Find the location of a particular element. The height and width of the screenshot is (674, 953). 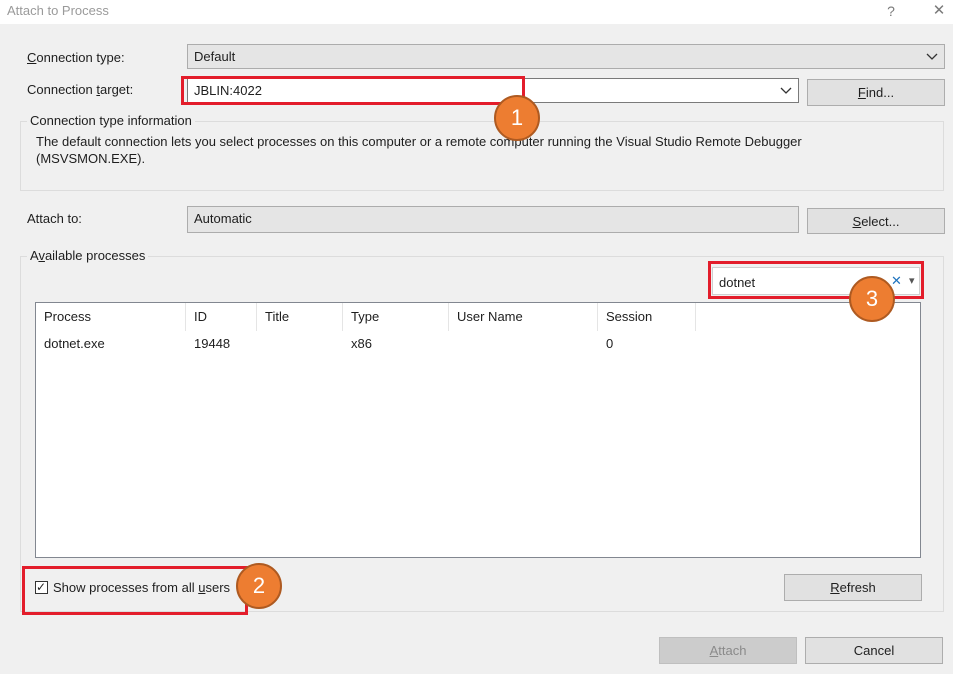

window-title: Attach to Process is located at coordinates (58, 10).